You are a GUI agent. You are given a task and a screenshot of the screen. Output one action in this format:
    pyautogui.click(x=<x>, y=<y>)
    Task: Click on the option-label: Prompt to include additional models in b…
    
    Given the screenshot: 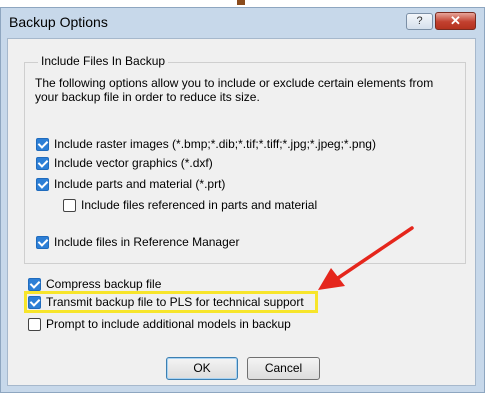 What is the action you would take?
    pyautogui.click(x=168, y=324)
    